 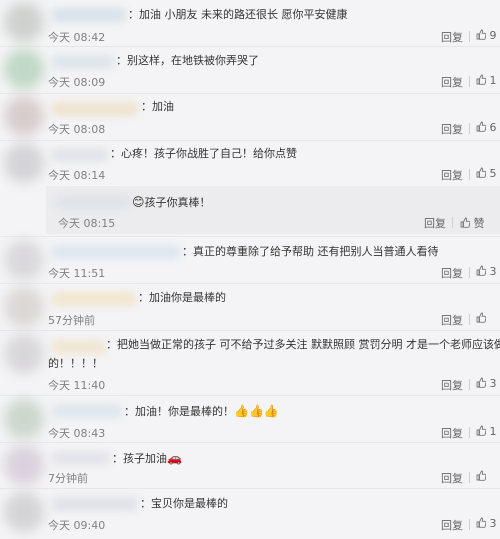 I want to click on comment-text: 😊孩子你真棒！, so click(x=171, y=202).